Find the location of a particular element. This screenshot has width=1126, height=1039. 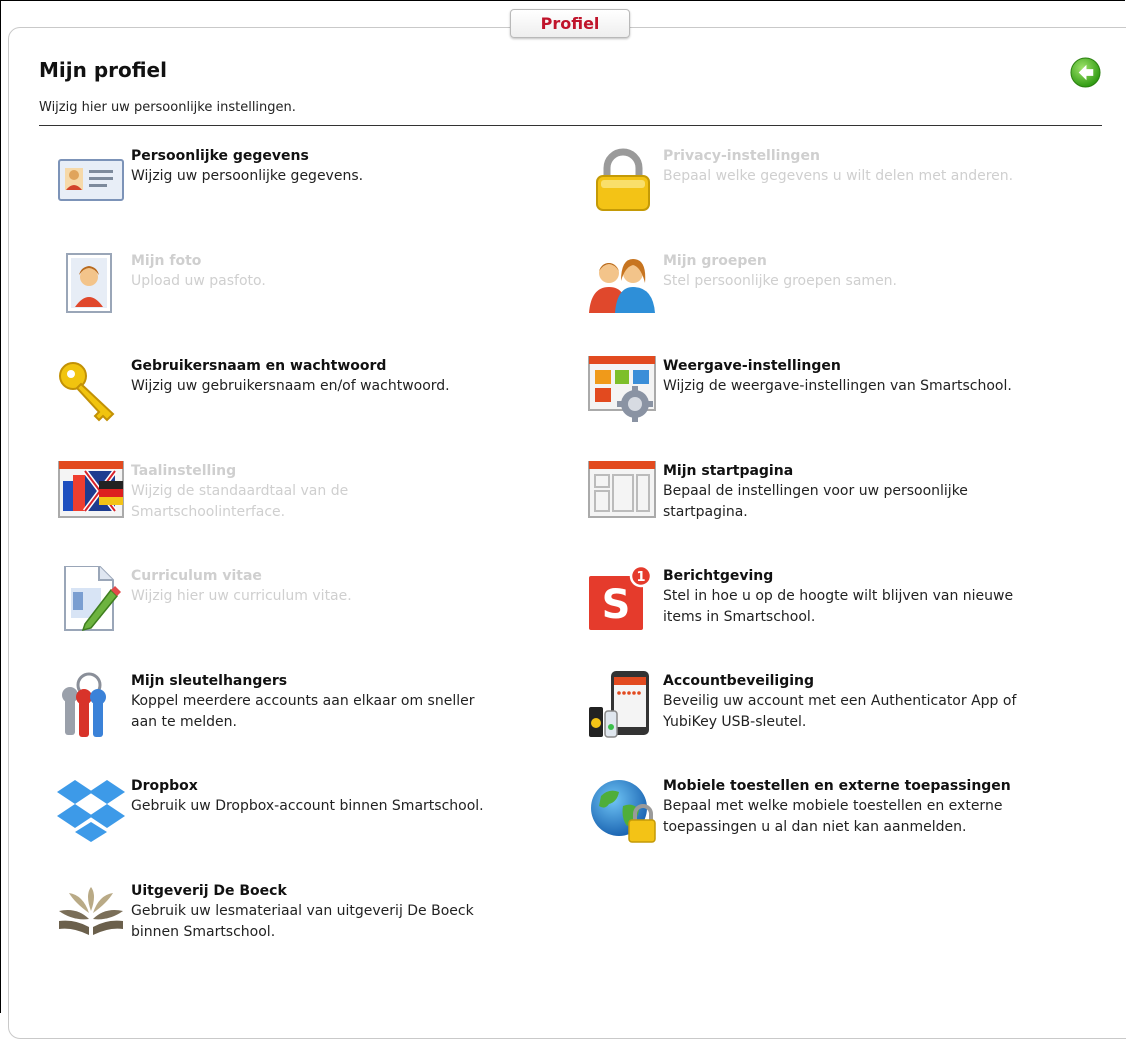

item-description-cont: YubiKey USB-sleutel. is located at coordinates (735, 722).